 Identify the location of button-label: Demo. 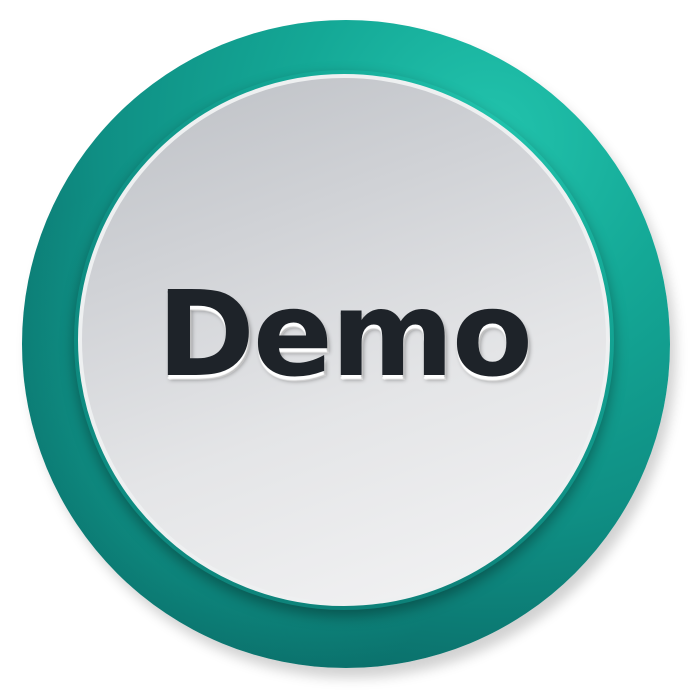
(344, 336).